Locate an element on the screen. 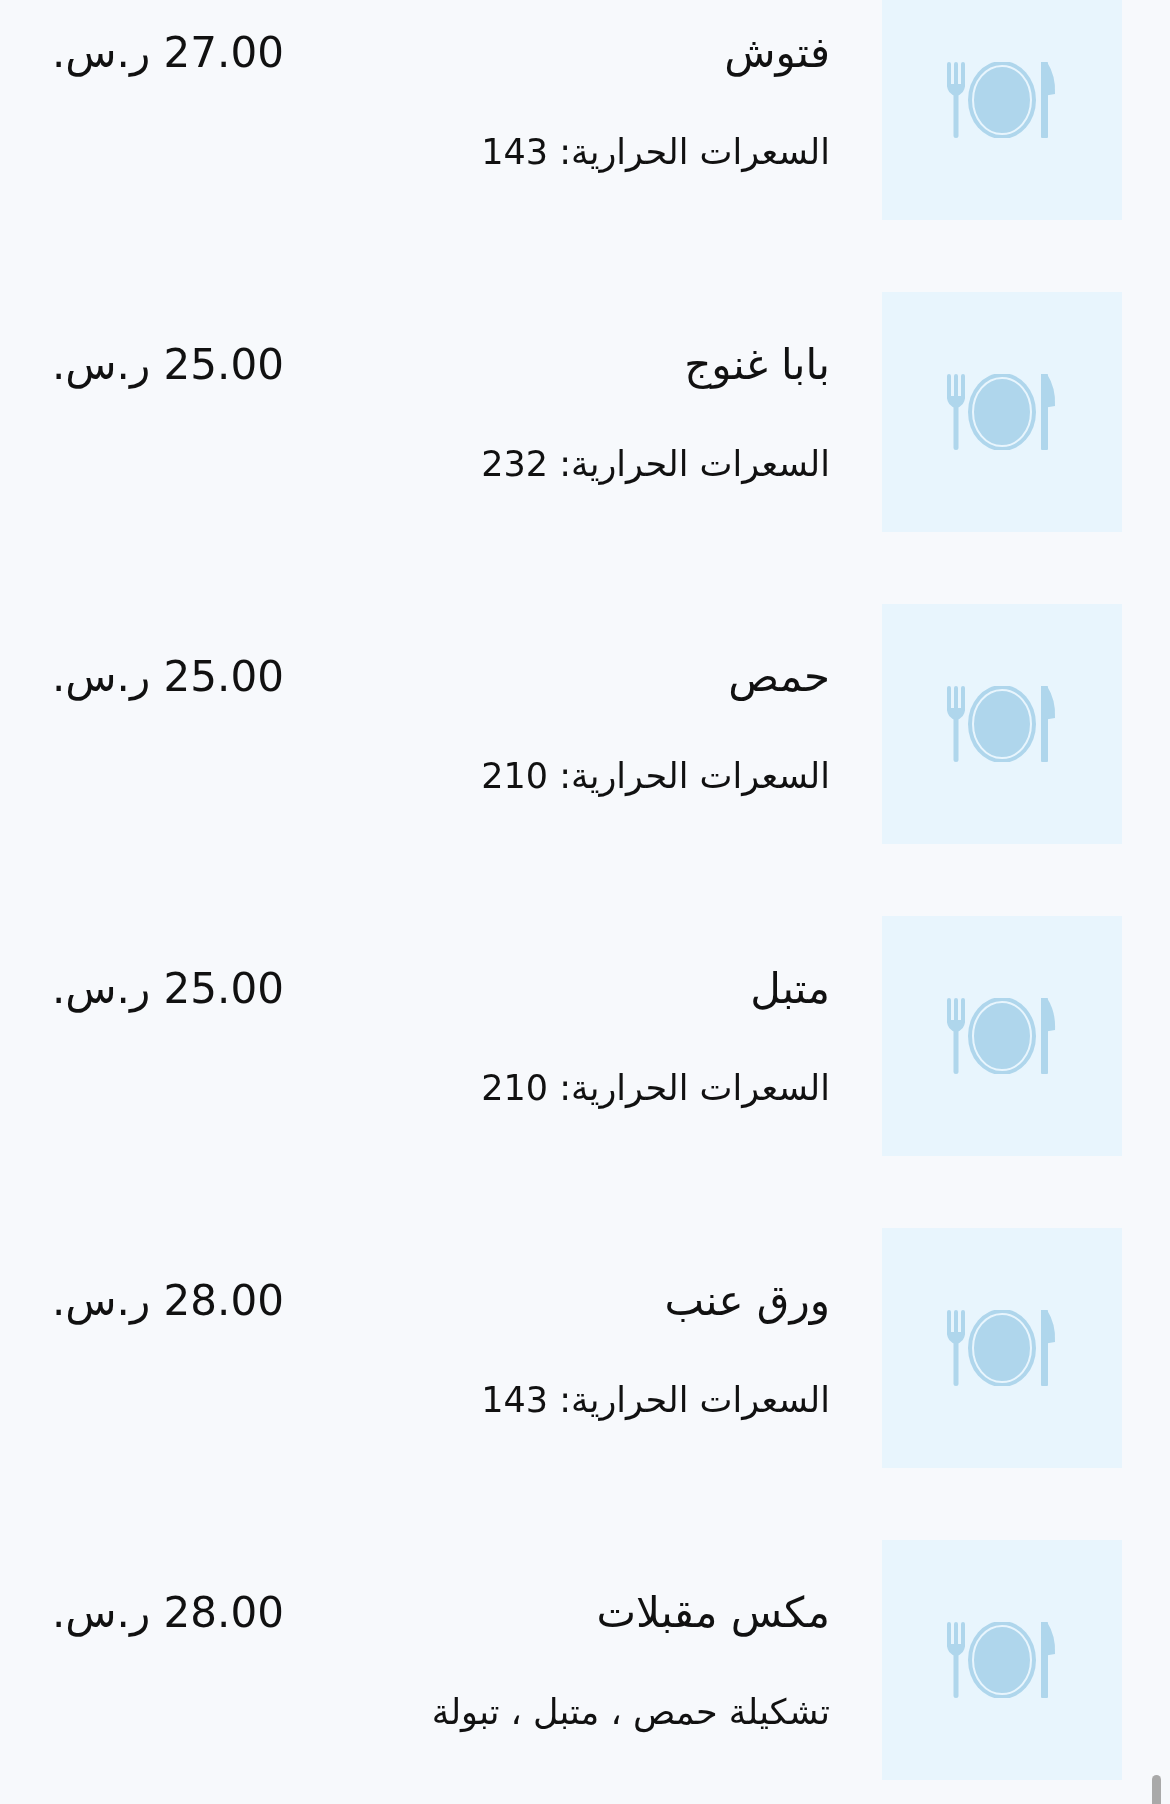 The width and height of the screenshot is (1170, 1804). dish-description: تشكيلة حمص ، متبل ، تبولة is located at coordinates (630, 1713).